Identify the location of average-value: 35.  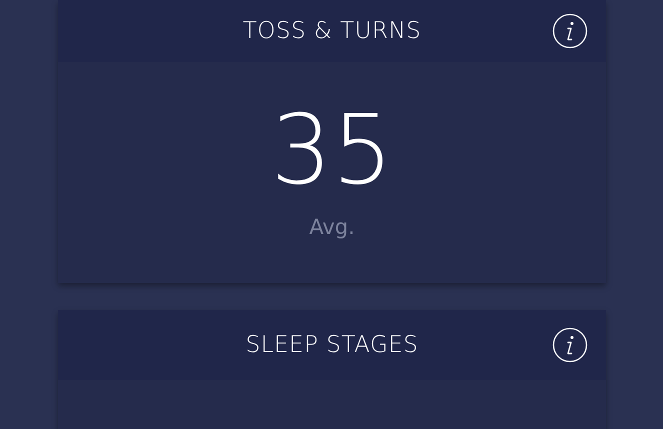
(332, 150).